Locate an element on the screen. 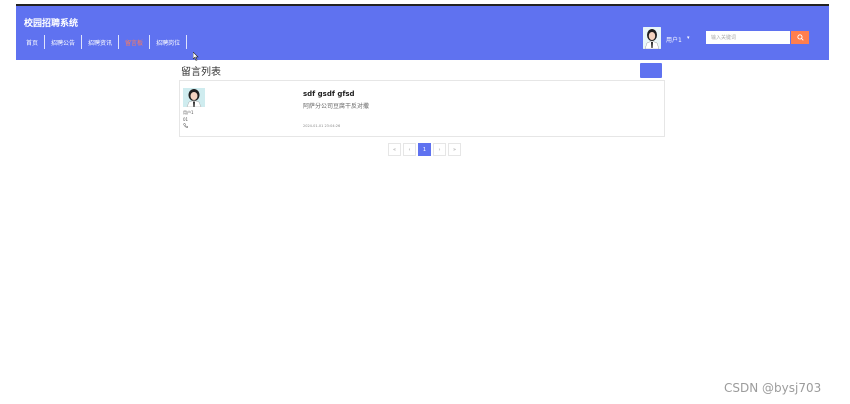 The width and height of the screenshot is (850, 404). chevron-down-icon: ▾ is located at coordinates (688, 38).